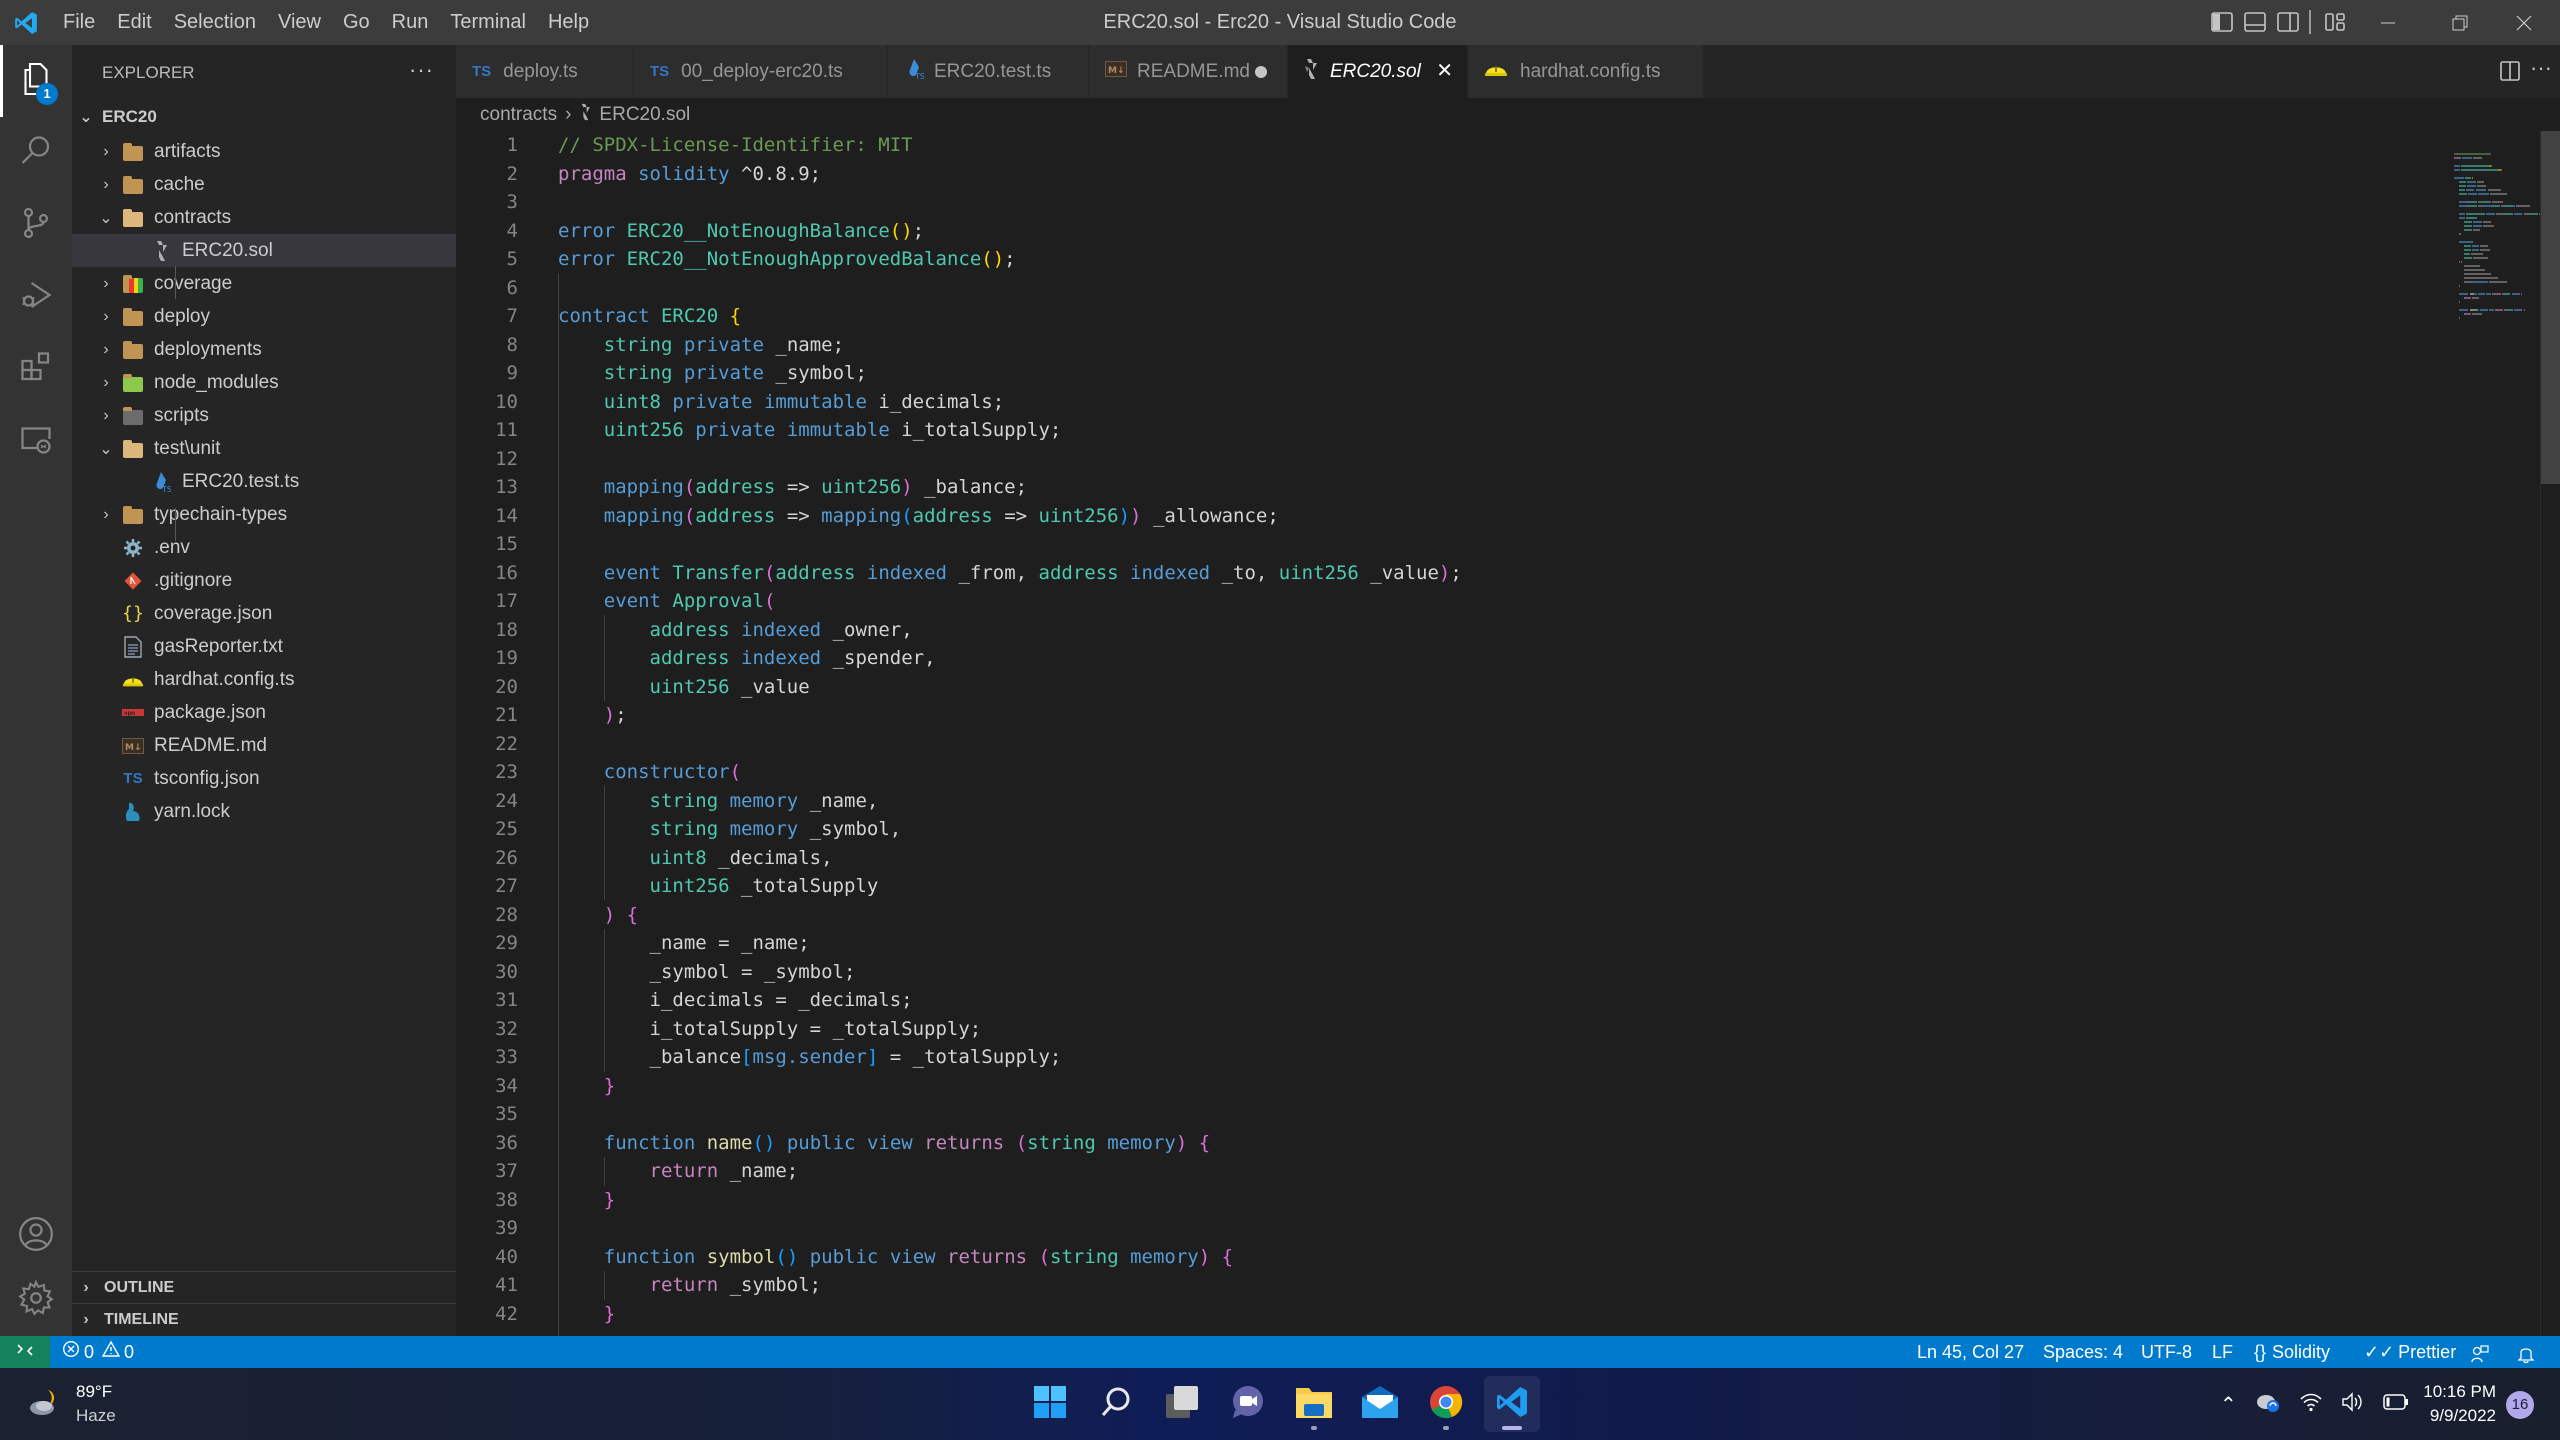 This screenshot has width=2560, height=1440. Describe the element at coordinates (299, 22) in the screenshot. I see `menu-view: View` at that location.